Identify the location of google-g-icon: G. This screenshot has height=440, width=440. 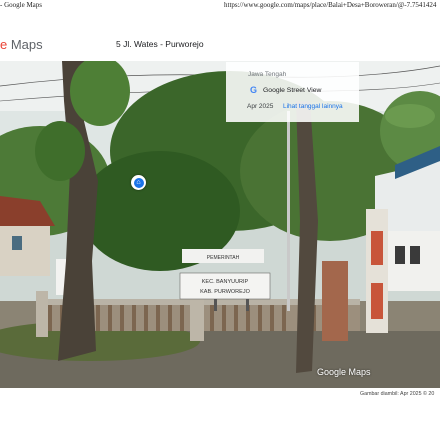
(254, 90).